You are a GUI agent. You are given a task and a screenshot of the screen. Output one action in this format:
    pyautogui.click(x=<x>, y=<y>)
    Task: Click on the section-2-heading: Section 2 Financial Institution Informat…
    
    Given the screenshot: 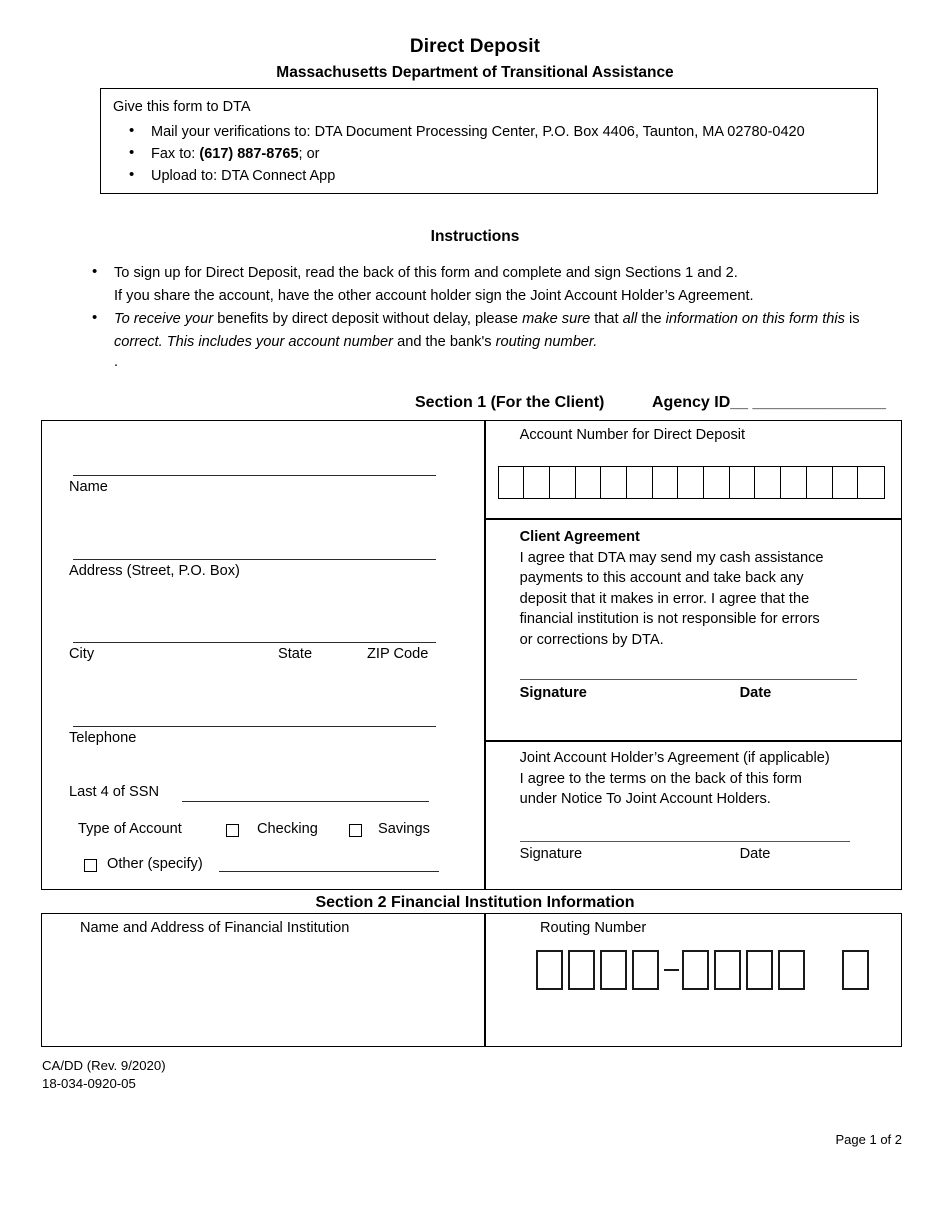 What is the action you would take?
    pyautogui.click(x=475, y=902)
    